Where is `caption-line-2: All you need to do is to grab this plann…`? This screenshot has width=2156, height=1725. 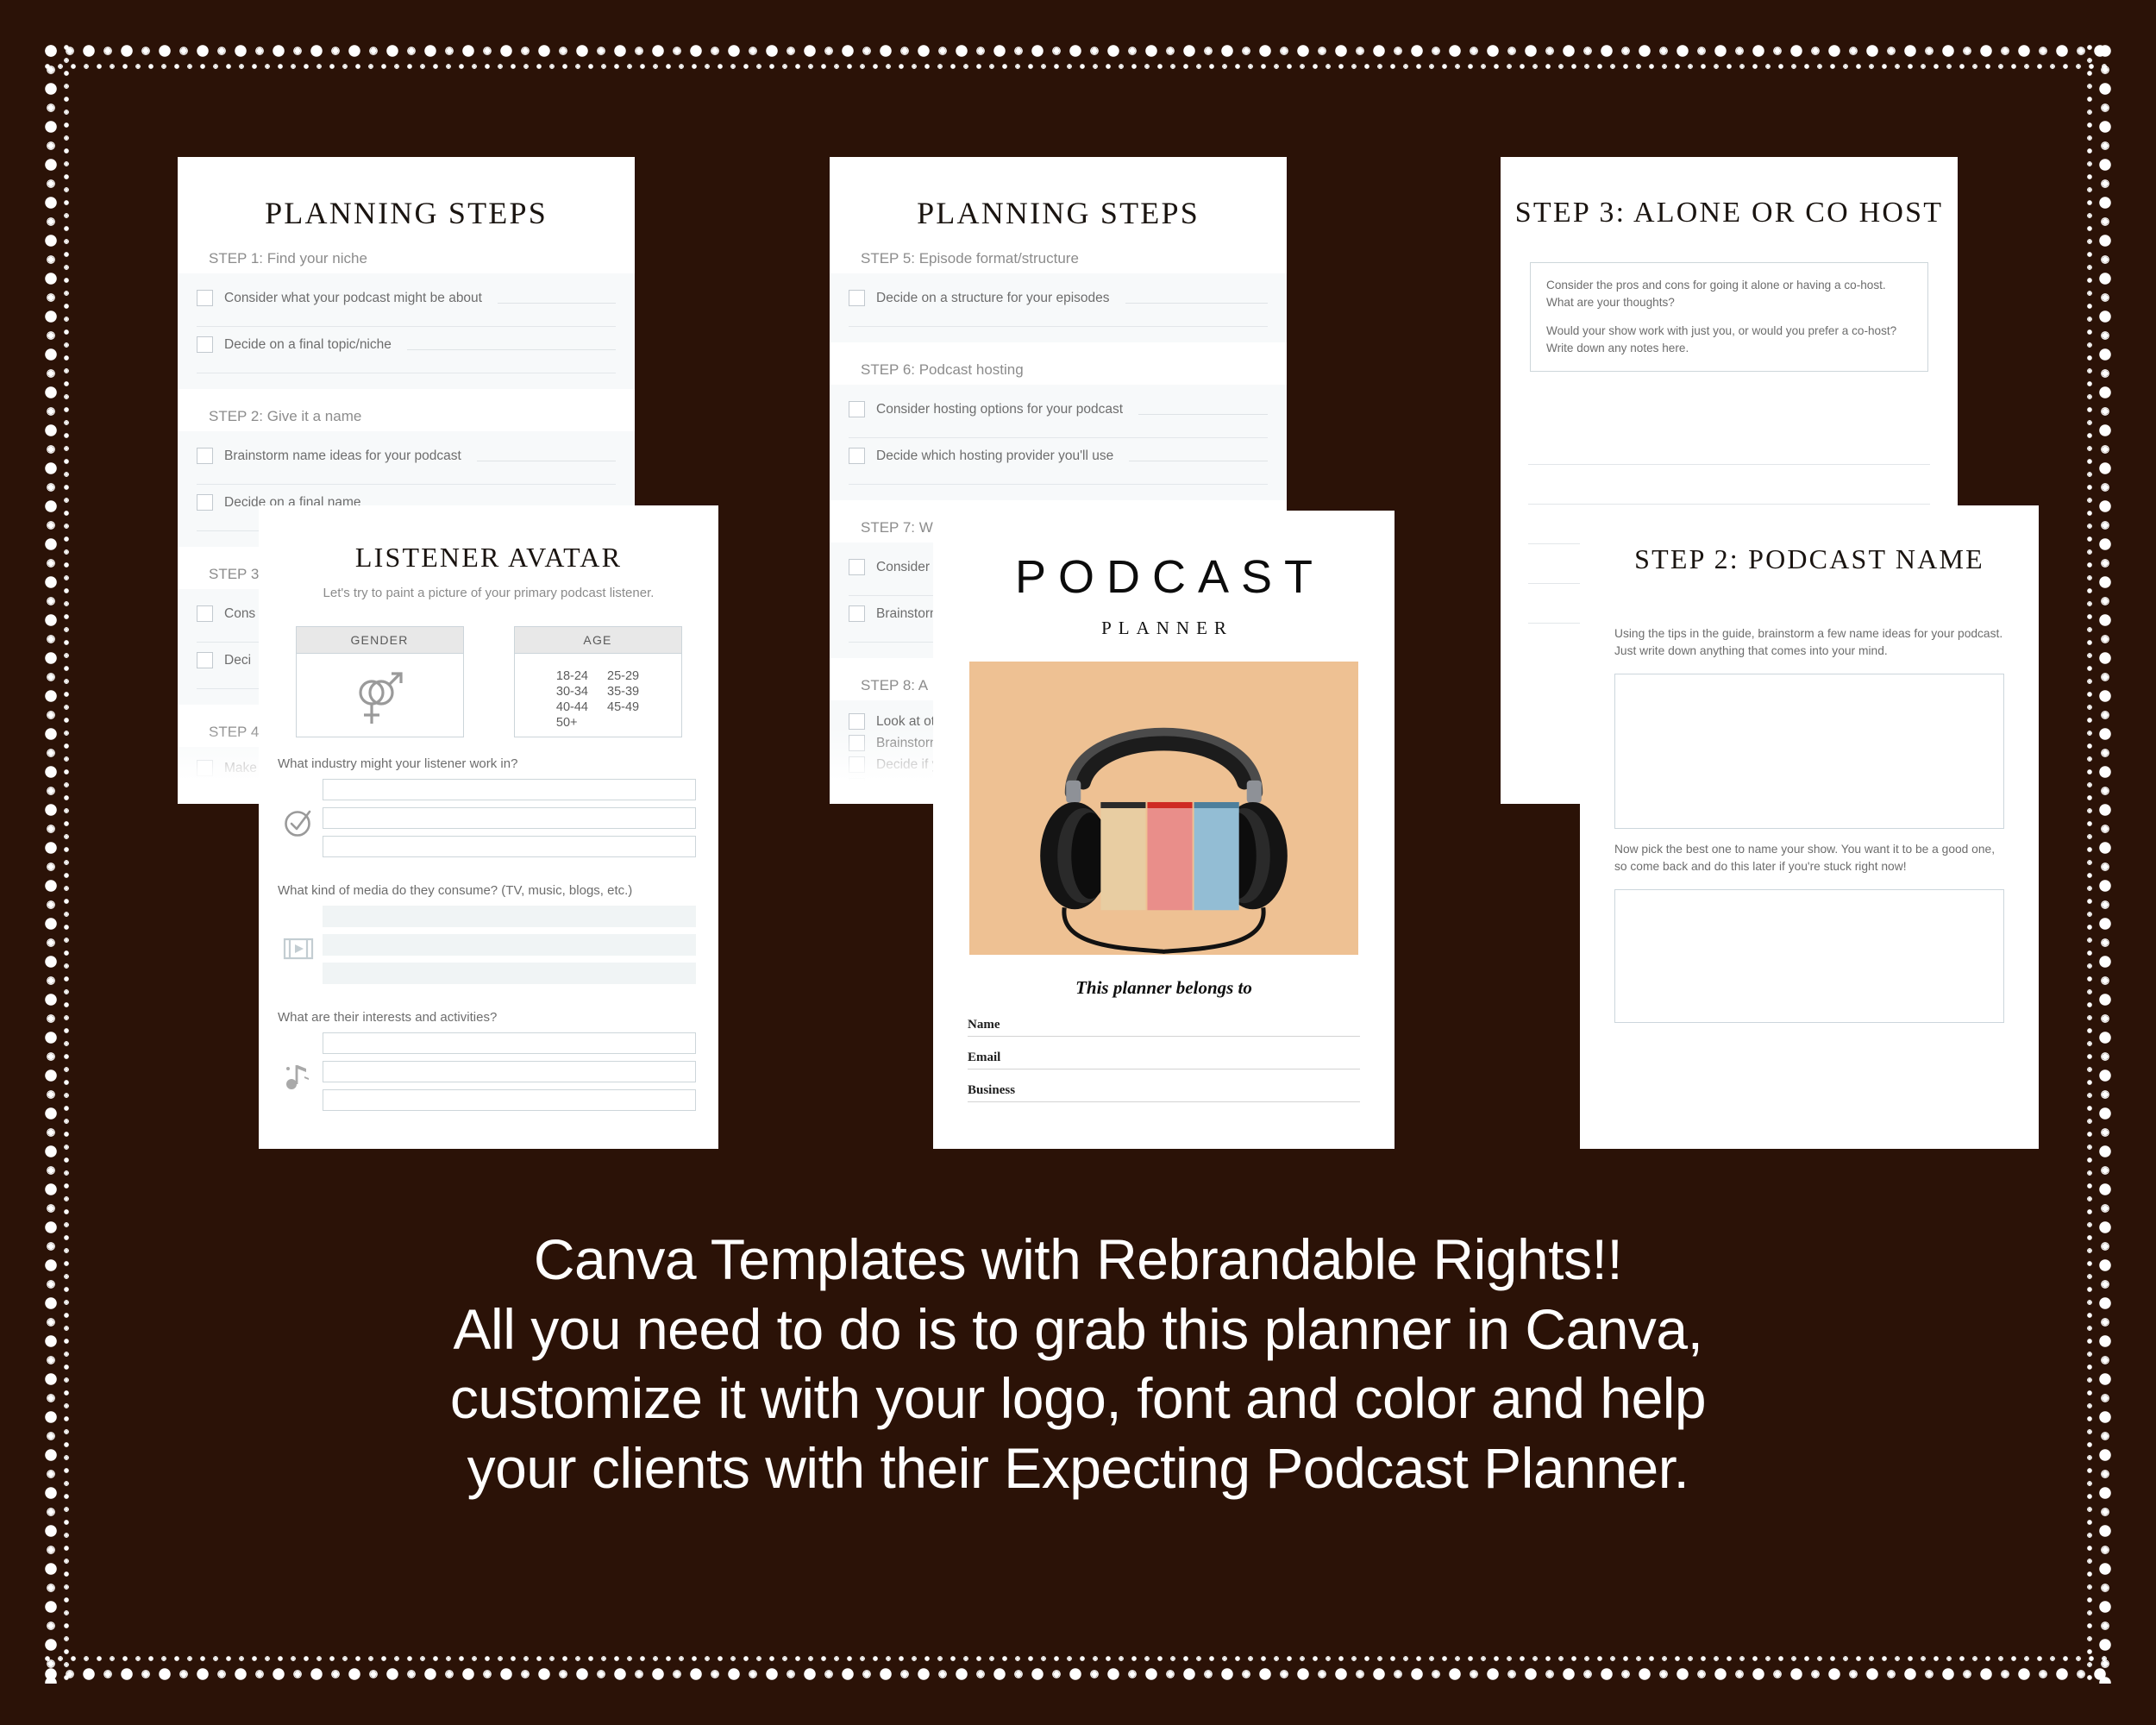 caption-line-2: All you need to do is to grab this plann… is located at coordinates (1078, 1328).